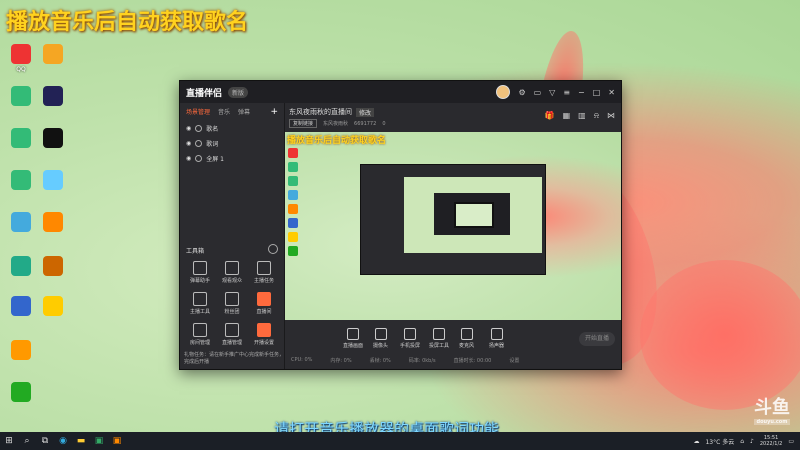 The image size is (800, 450). What do you see at coordinates (538, 92) in the screenshot?
I see `message-icon: ▭` at bounding box center [538, 92].